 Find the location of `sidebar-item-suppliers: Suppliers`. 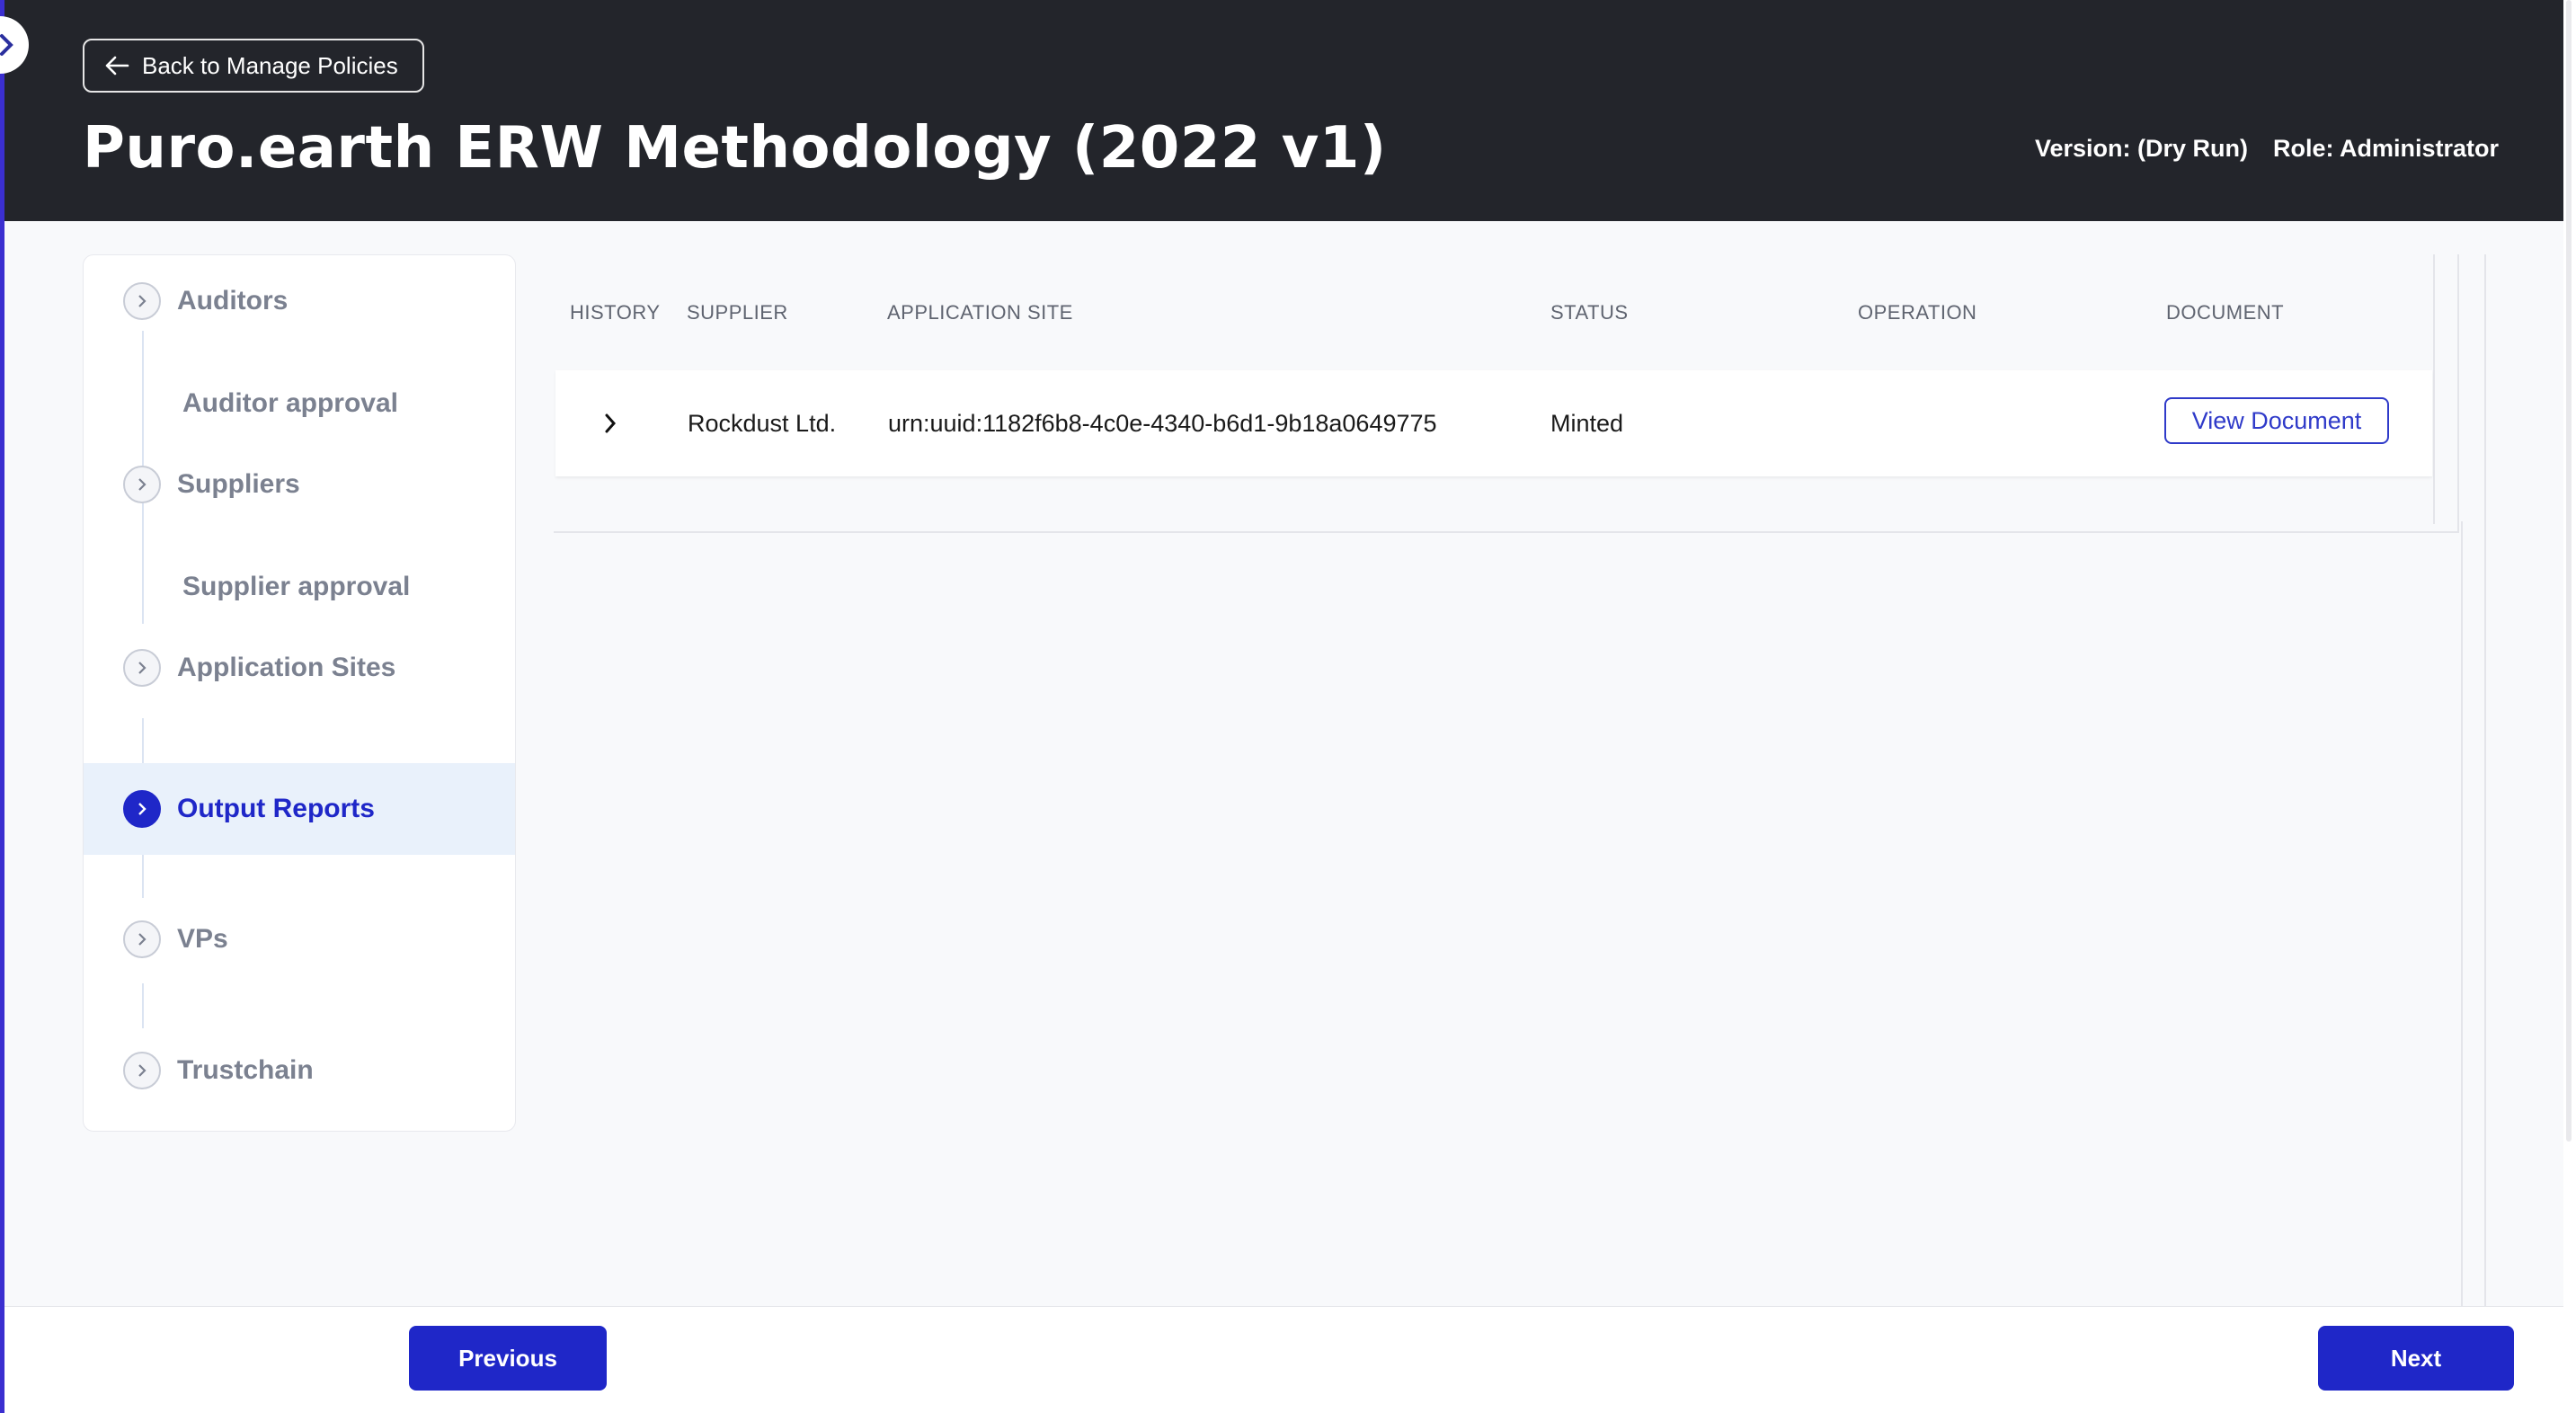

sidebar-item-suppliers: Suppliers is located at coordinates (299, 484).